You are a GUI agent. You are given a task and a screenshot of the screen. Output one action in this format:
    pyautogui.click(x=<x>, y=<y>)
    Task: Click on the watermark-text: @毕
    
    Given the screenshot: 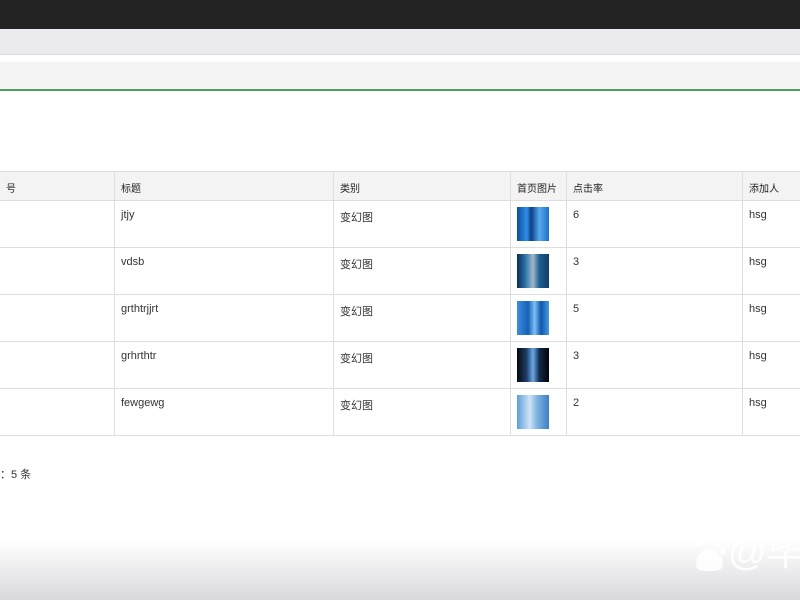 What is the action you would take?
    pyautogui.click(x=764, y=553)
    